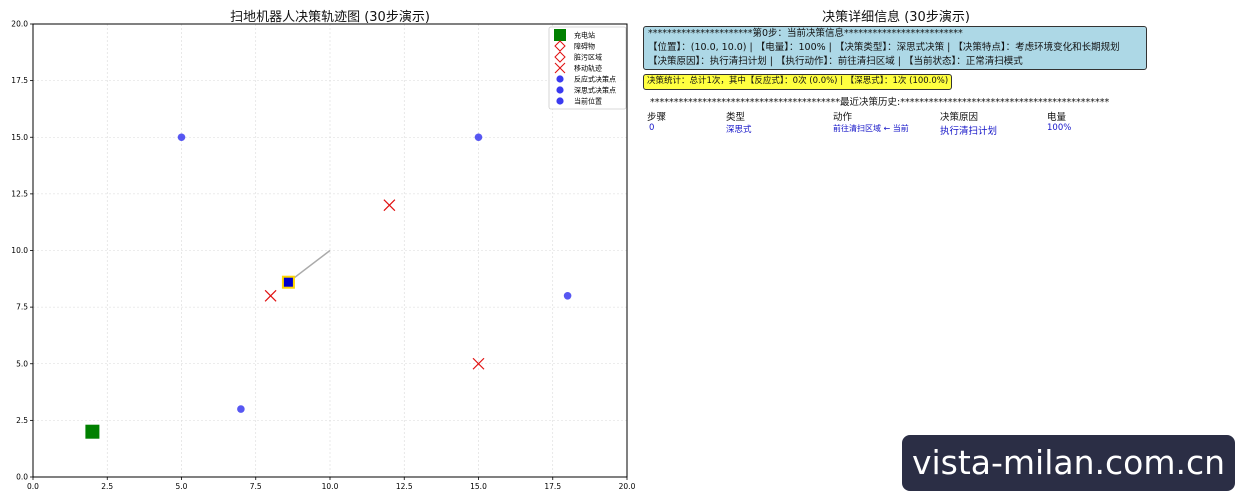 The height and width of the screenshot is (500, 1250). What do you see at coordinates (1068, 463) in the screenshot?
I see `watermark: vista-milan.com.cn` at bounding box center [1068, 463].